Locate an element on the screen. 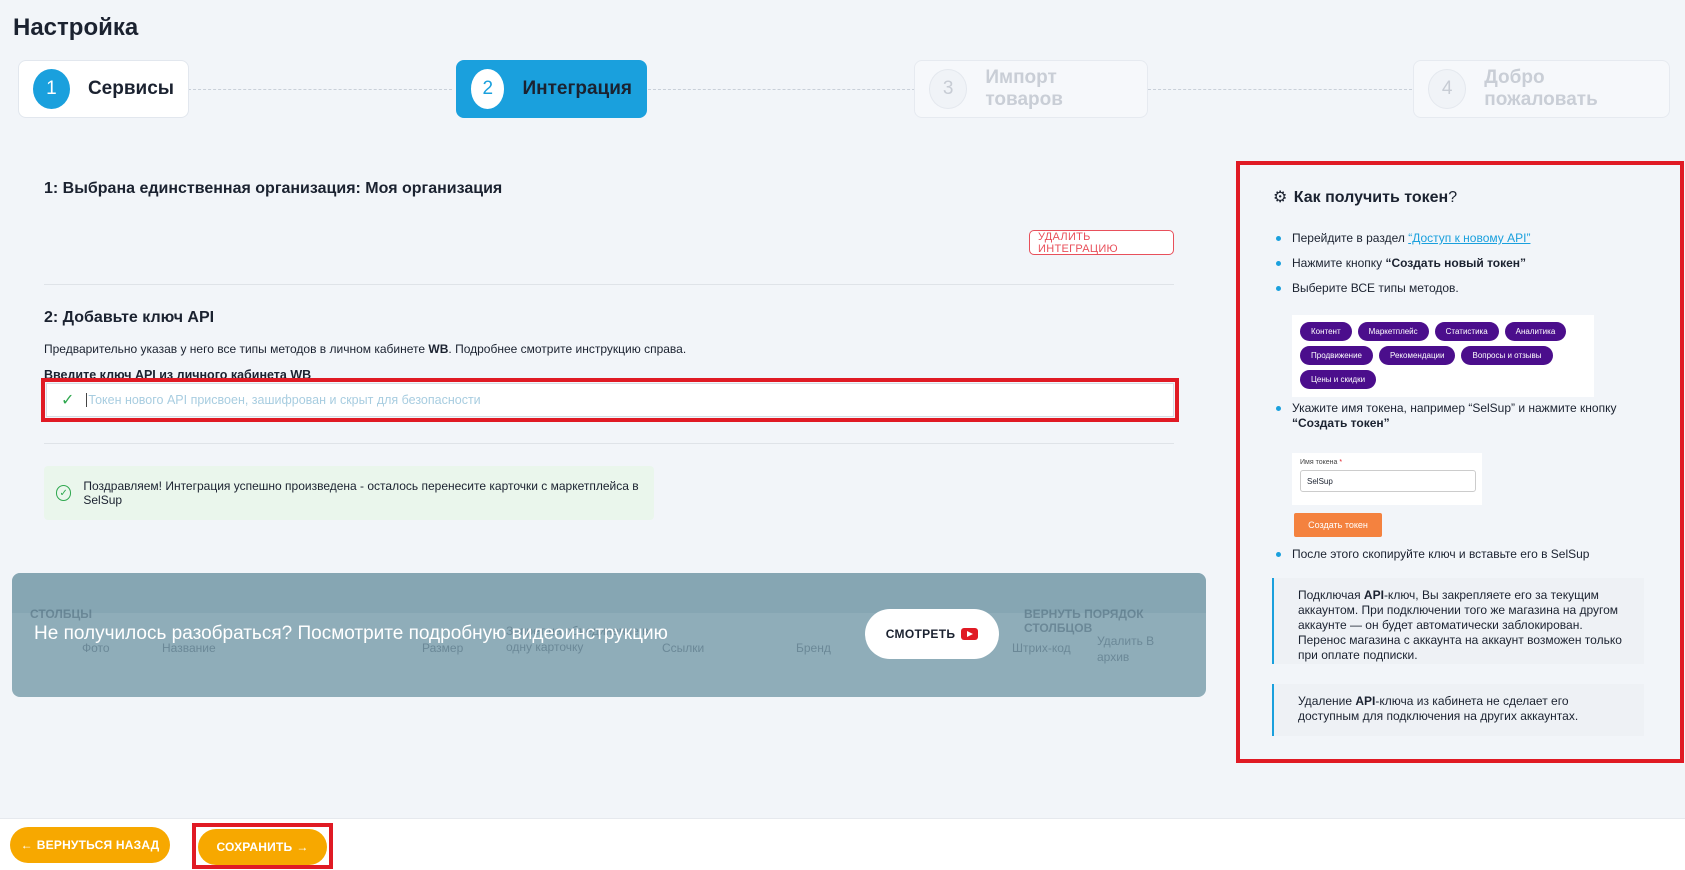  method-tag: Вопросы и отзывы is located at coordinates (1507, 355).